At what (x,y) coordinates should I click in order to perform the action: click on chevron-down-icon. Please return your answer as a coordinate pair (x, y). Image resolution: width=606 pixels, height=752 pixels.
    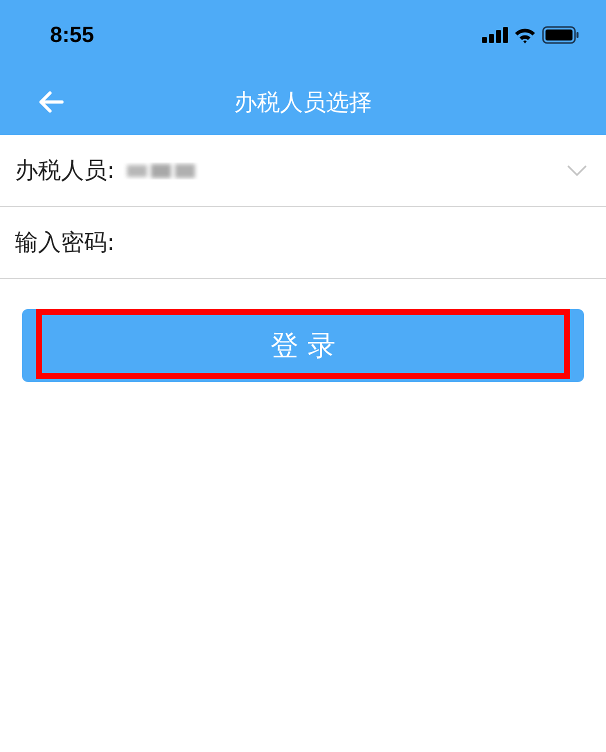
    Looking at the image, I should click on (577, 170).